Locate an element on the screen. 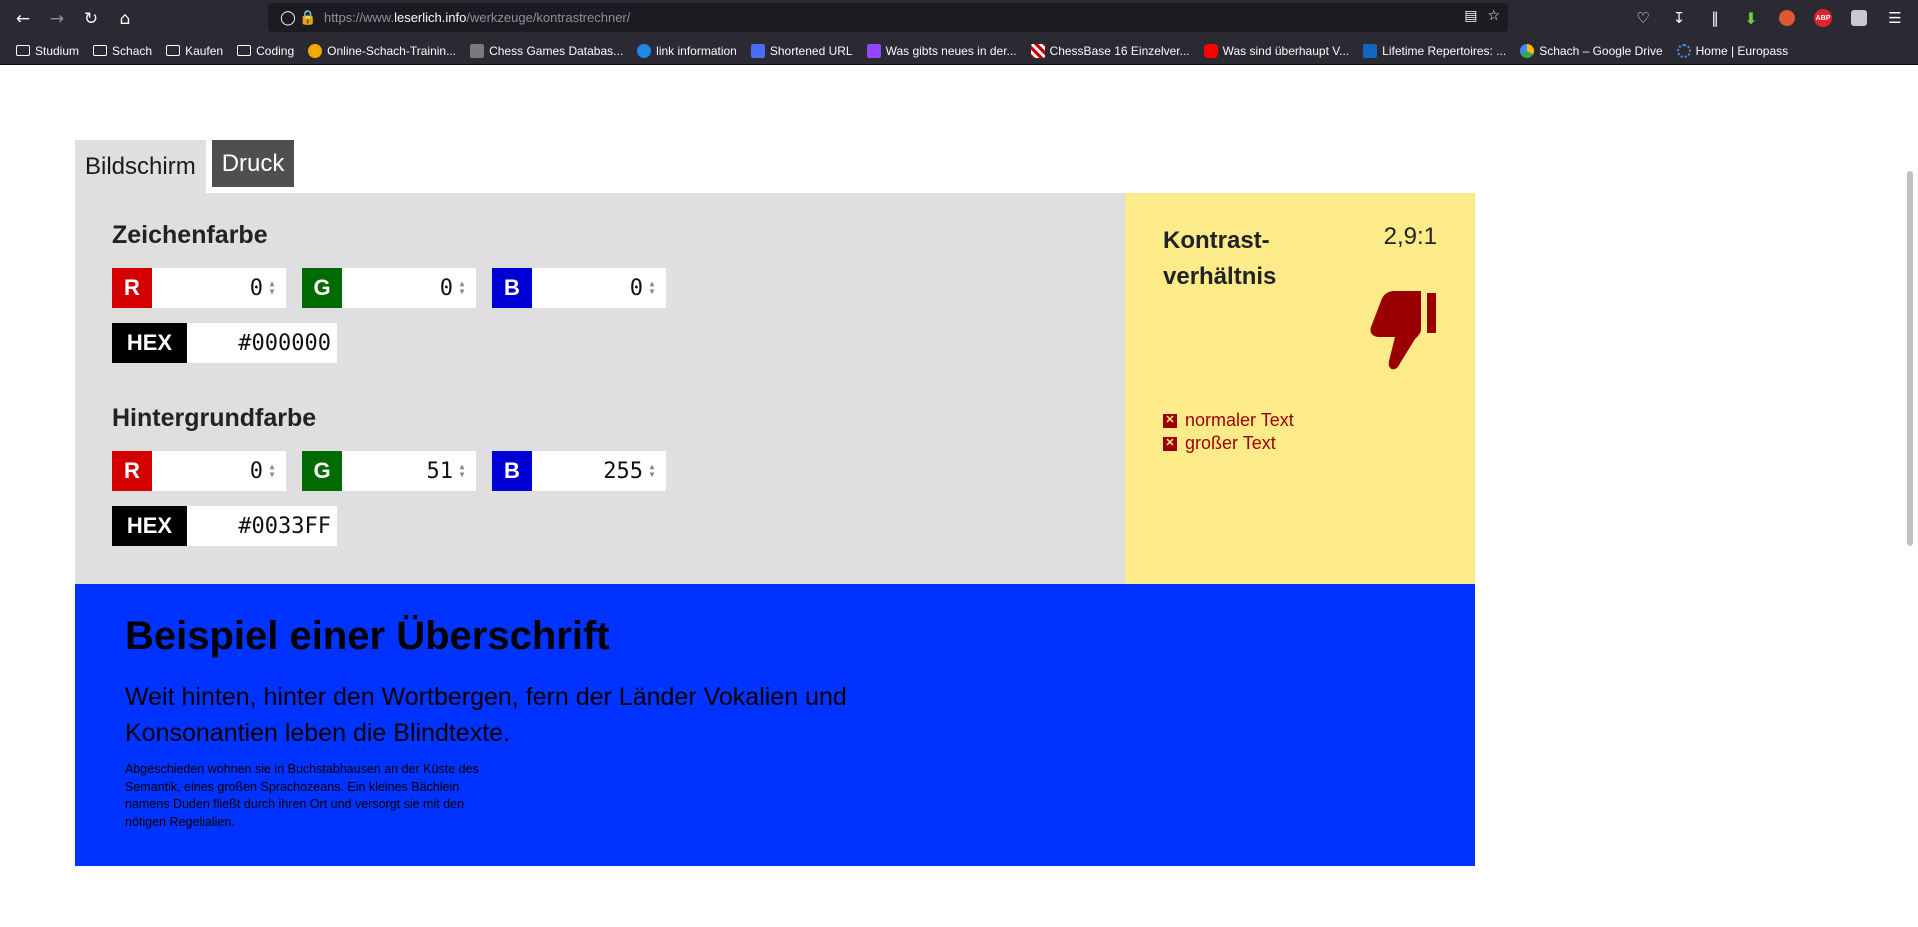 This screenshot has height=927, width=1918. foreground-b-field: B 0 ▲ ▼ is located at coordinates (579, 288).